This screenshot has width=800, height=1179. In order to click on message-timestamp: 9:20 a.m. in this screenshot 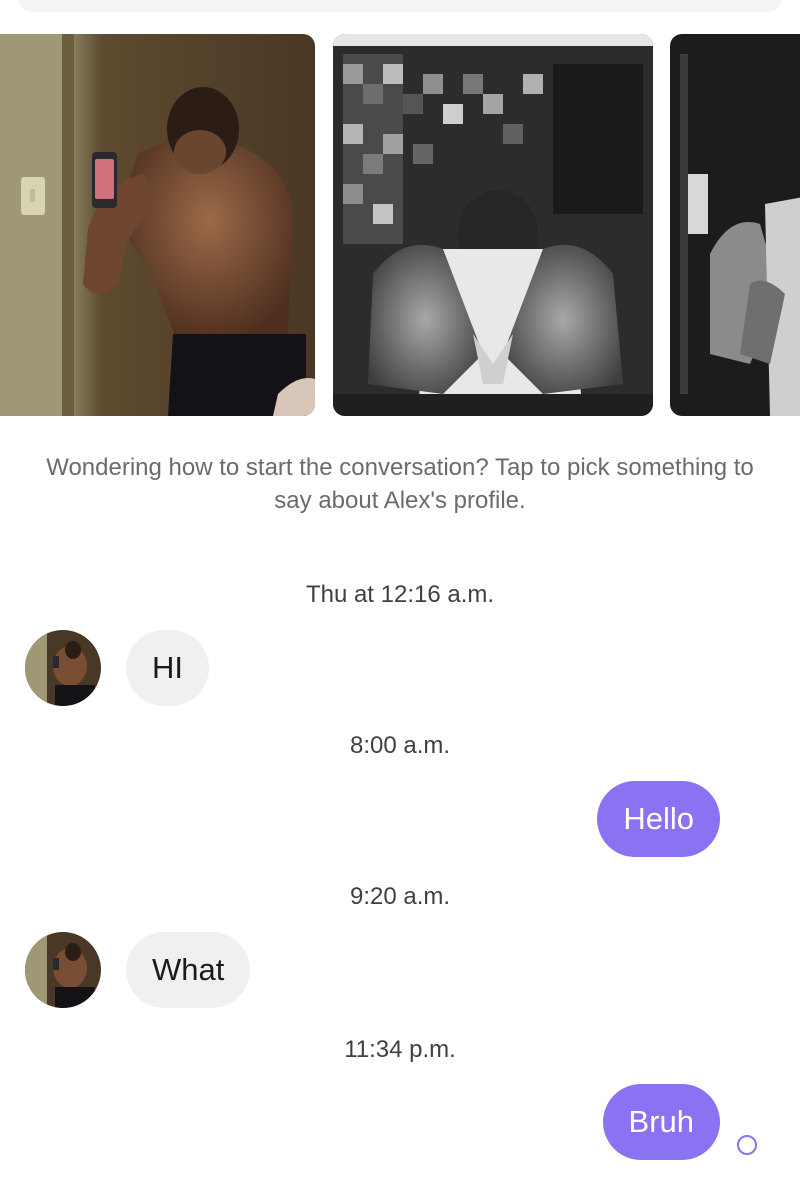, I will do `click(400, 896)`.